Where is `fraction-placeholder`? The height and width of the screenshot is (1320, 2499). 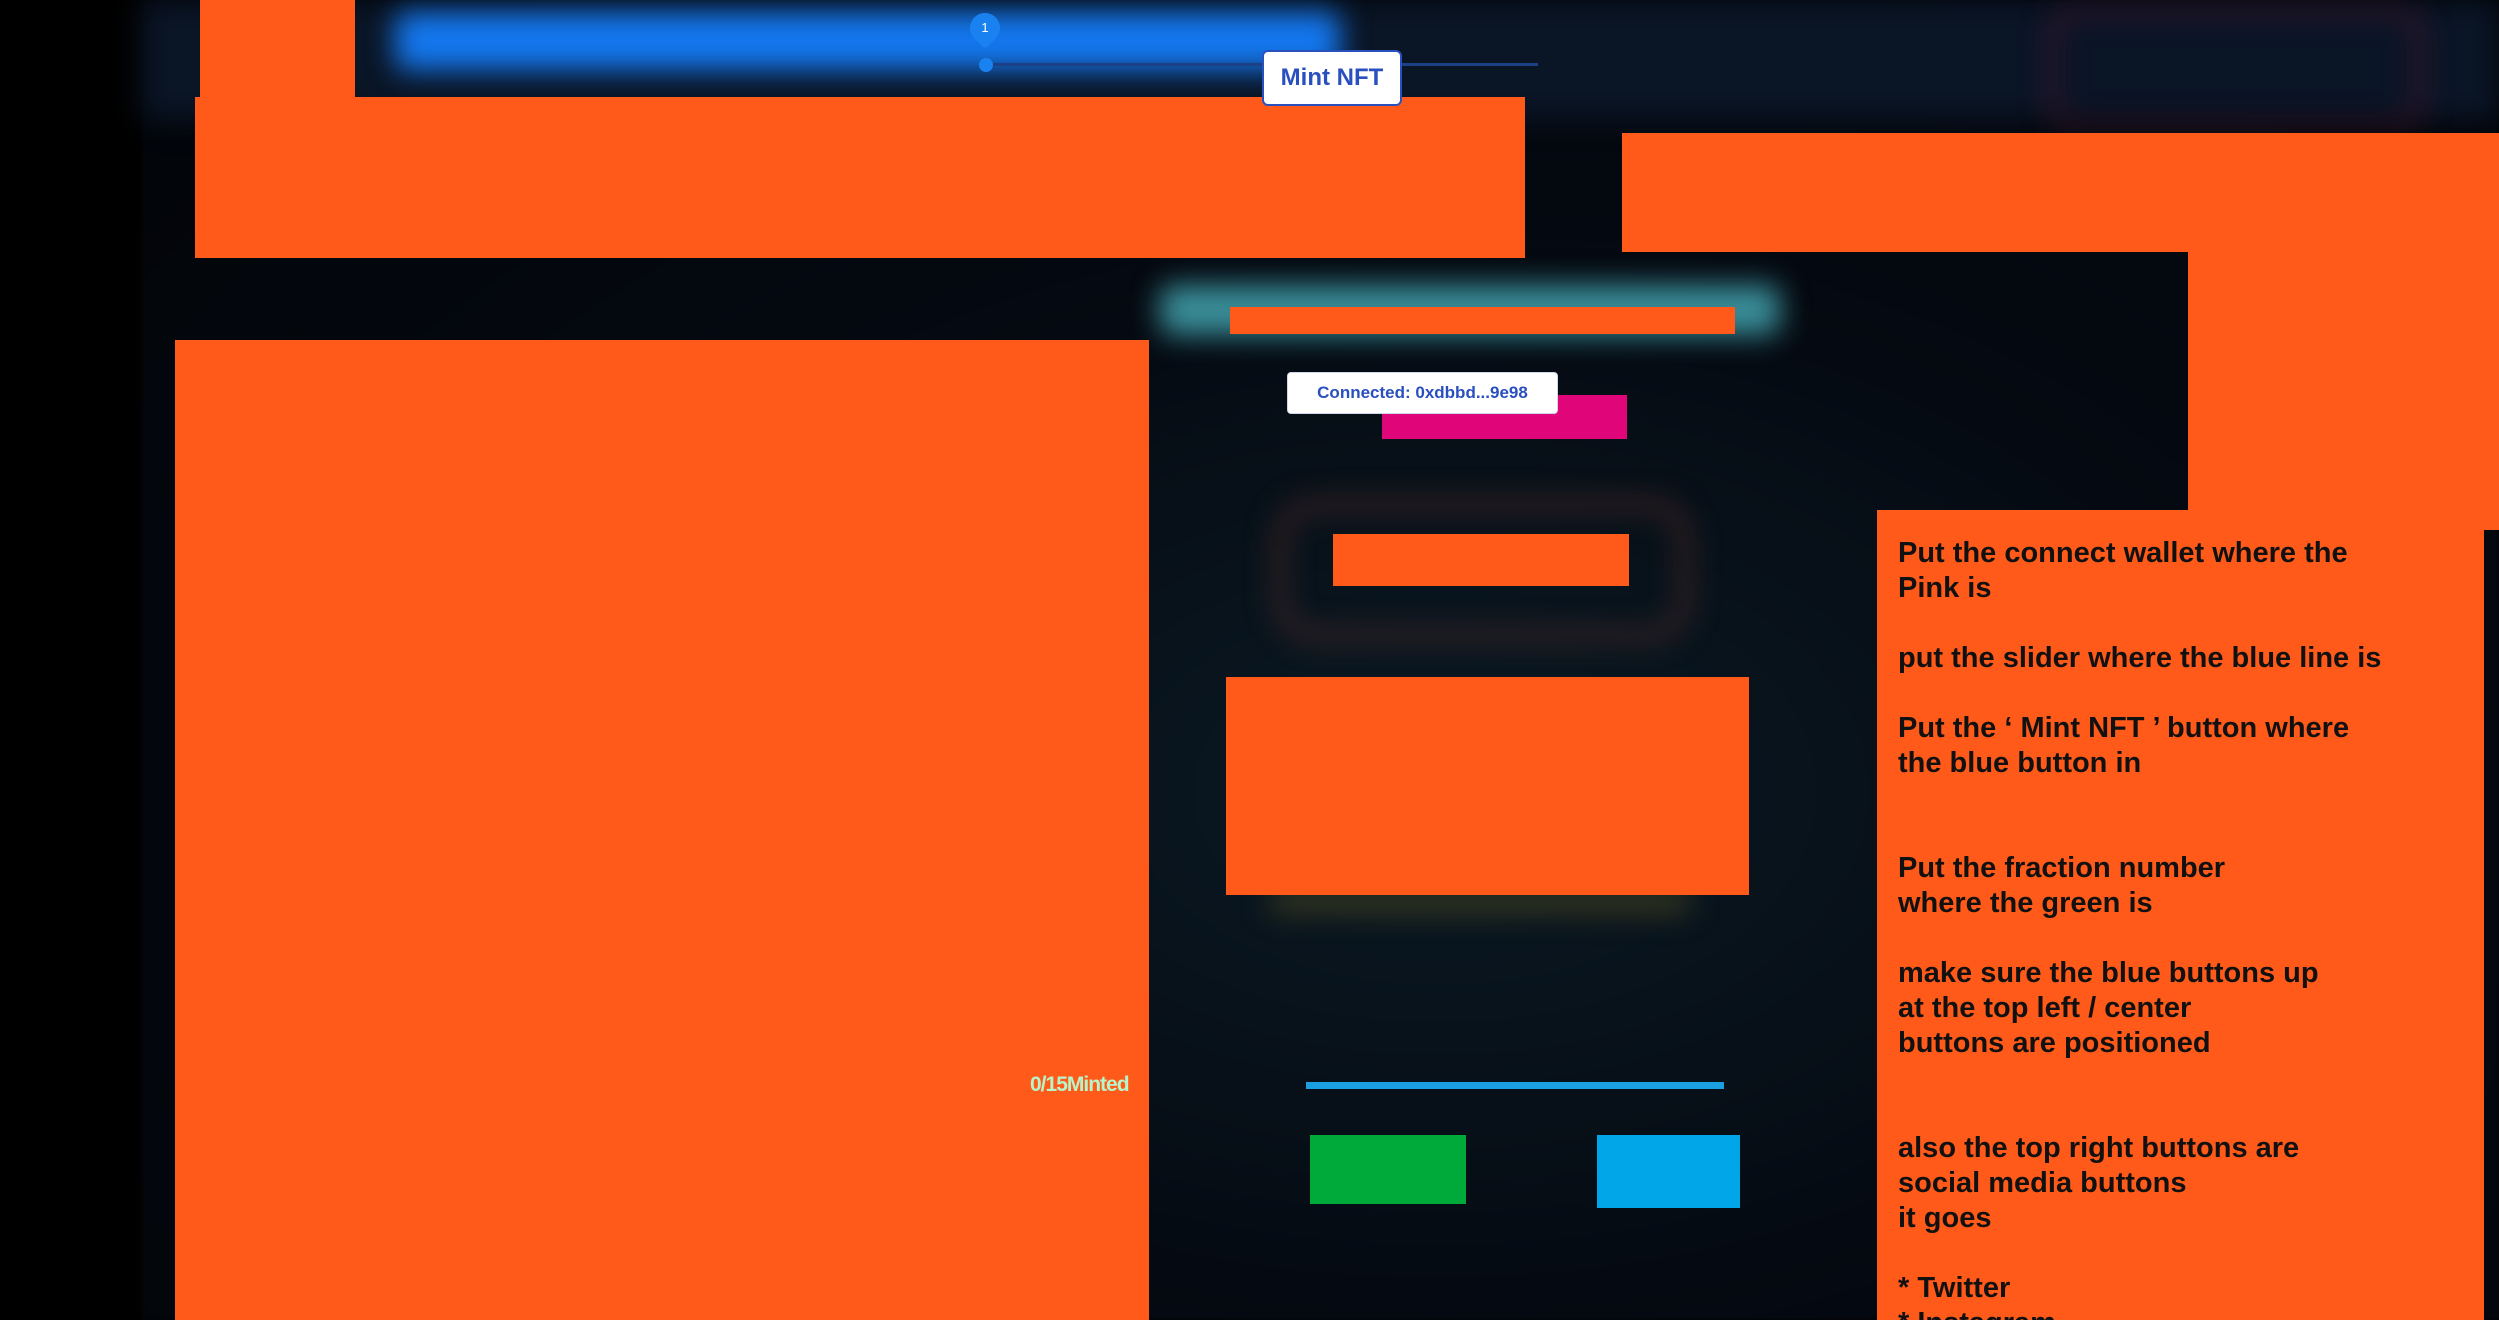 fraction-placeholder is located at coordinates (1388, 1169).